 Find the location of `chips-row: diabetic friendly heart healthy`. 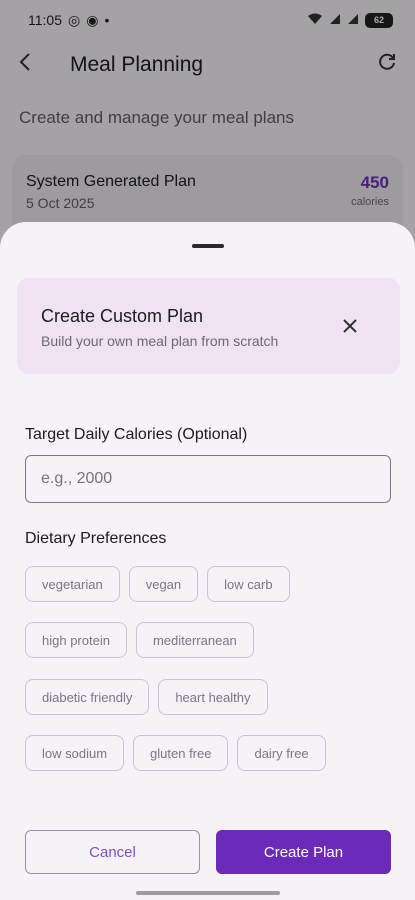

chips-row: diabetic friendly heart healthy is located at coordinates (146, 697).